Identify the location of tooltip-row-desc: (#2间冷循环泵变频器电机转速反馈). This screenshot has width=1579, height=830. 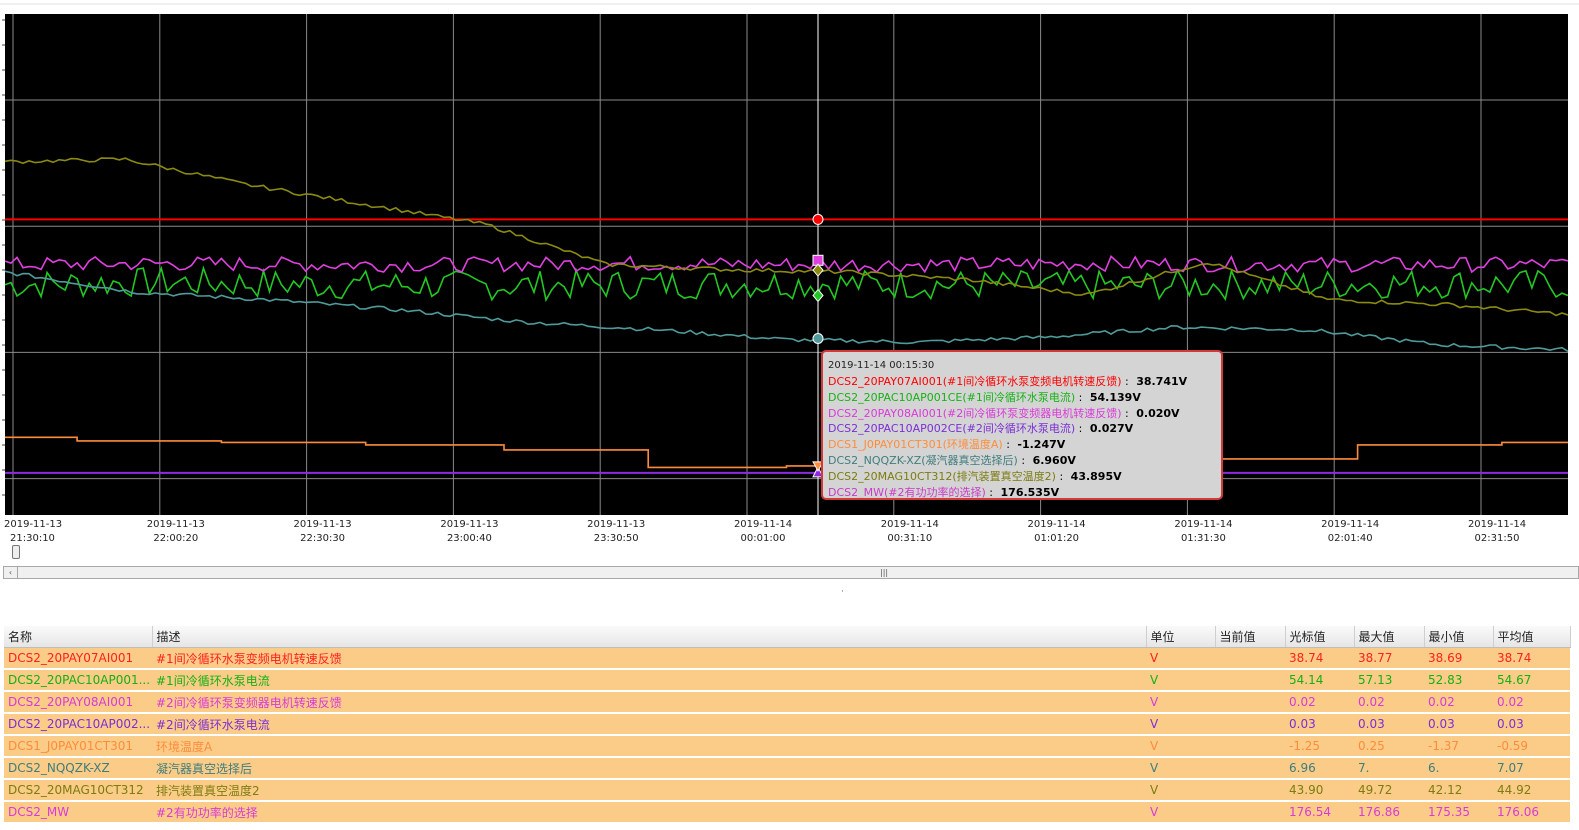
(1032, 413).